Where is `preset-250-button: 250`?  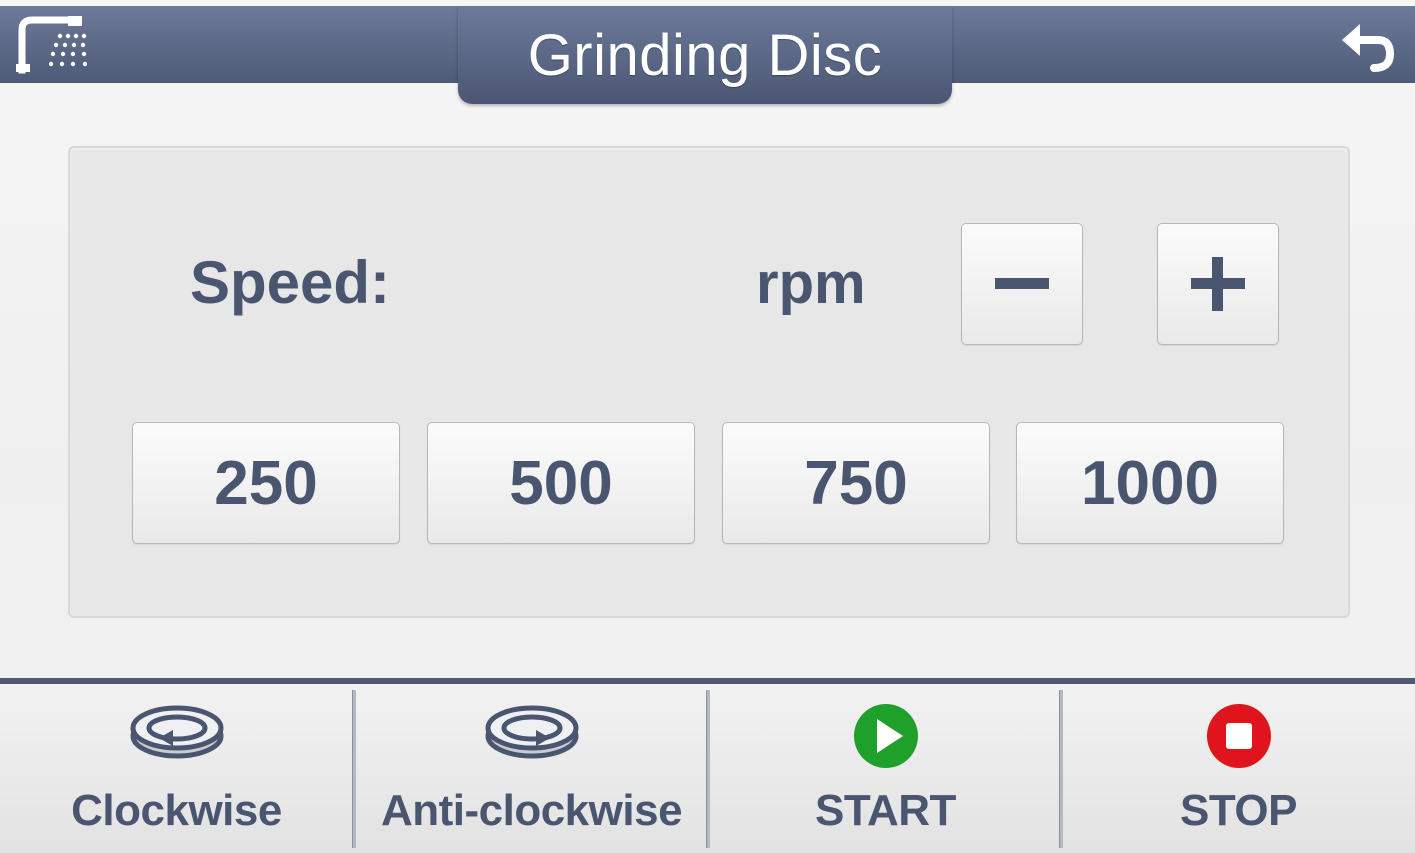 preset-250-button: 250 is located at coordinates (266, 483).